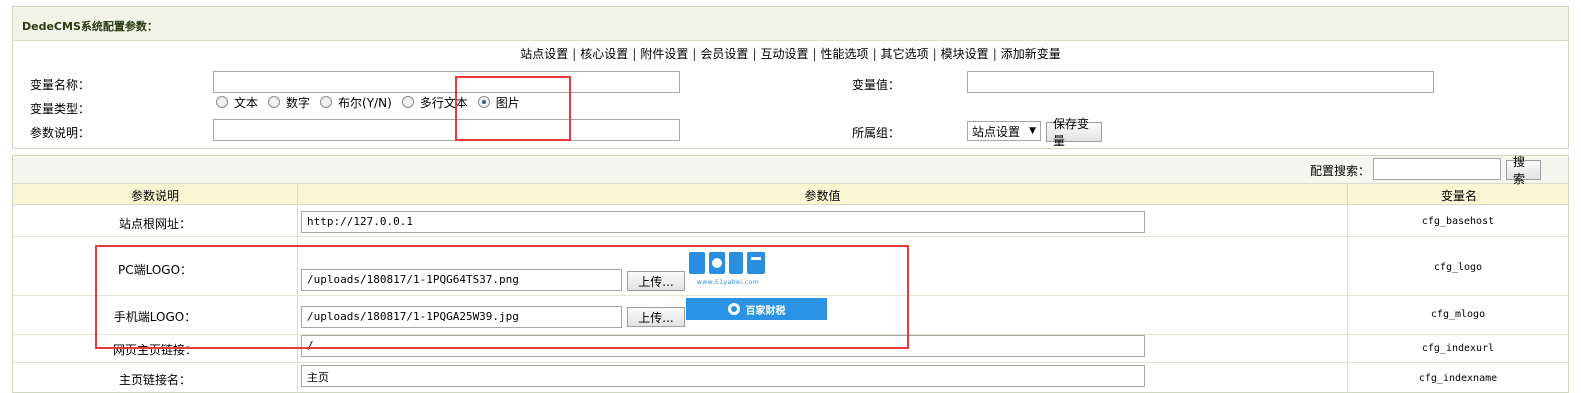 Image resolution: width=1581 pixels, height=393 pixels. What do you see at coordinates (1340, 171) in the screenshot?
I see `config-search-label: 配置搜索：` at bounding box center [1340, 171].